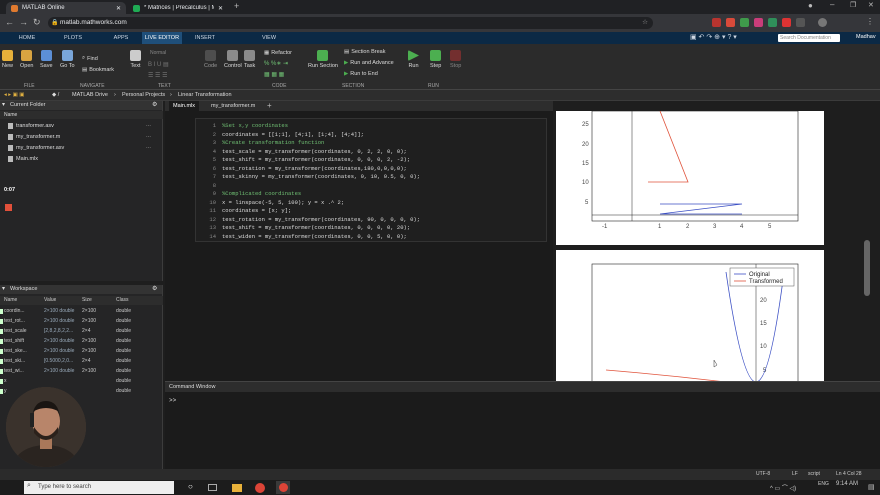 The width and height of the screenshot is (880, 495). I want to click on output-scrollbar, so click(867, 268).